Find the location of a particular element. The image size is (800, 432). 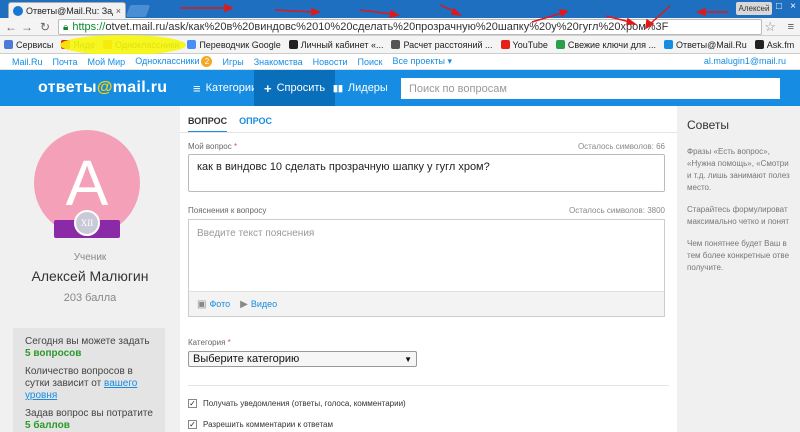

browser-tab: Ответы@Mail.Ru: Задать × is located at coordinates (67, 10).